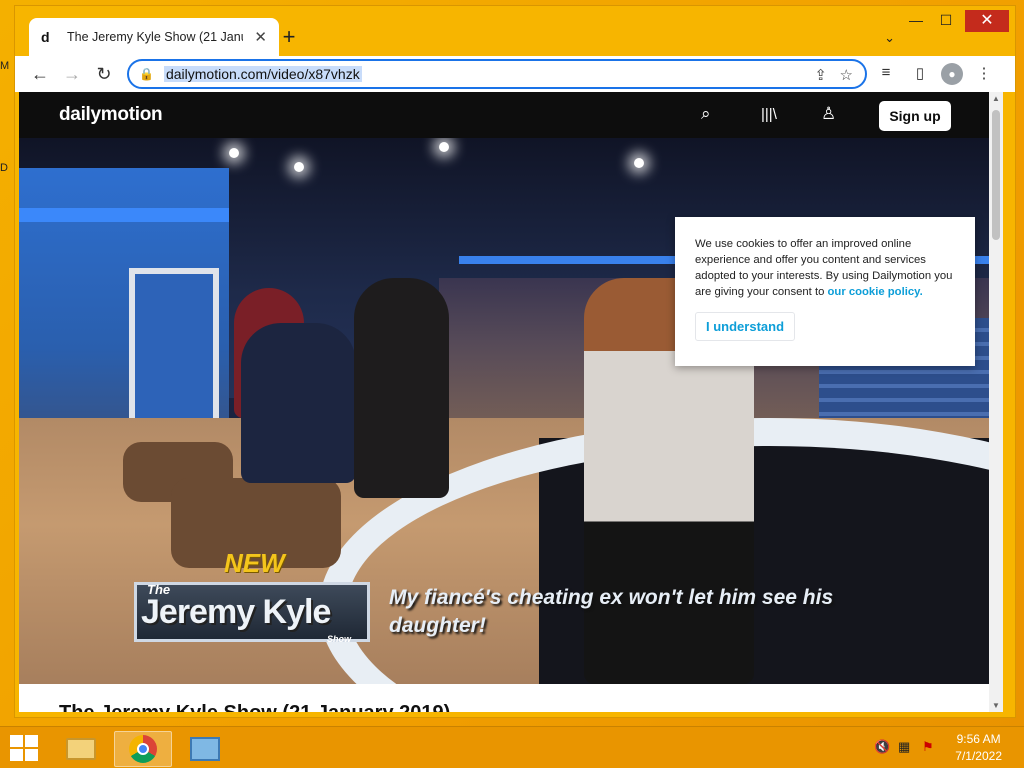 This screenshot has height=768, width=1024. What do you see at coordinates (828, 114) in the screenshot?
I see `account-icon: ♙` at bounding box center [828, 114].